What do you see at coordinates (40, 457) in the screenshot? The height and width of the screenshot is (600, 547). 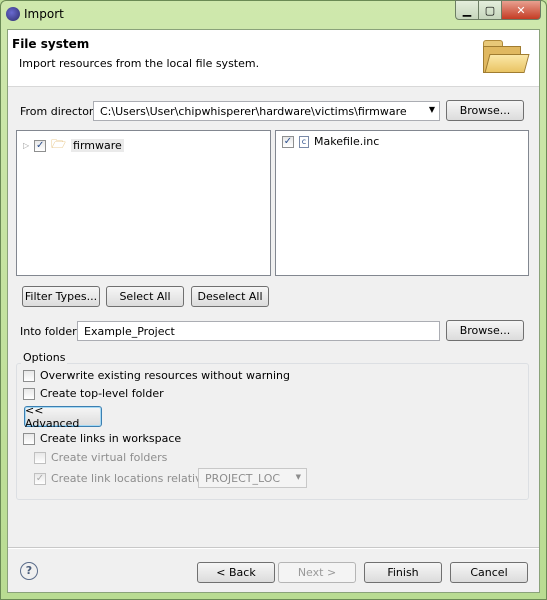 I see `virtual-folders-checkbox` at bounding box center [40, 457].